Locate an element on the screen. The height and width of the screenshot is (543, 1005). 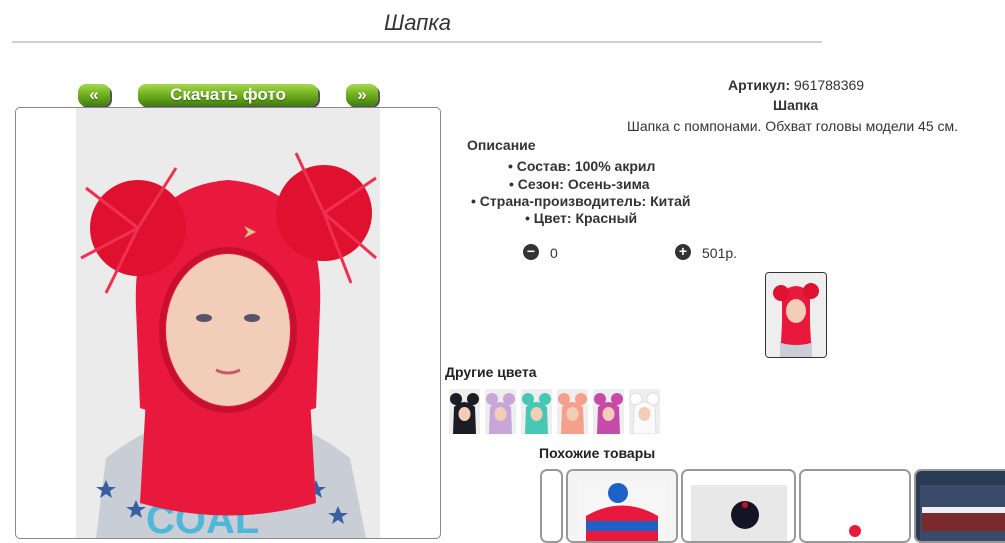
download-photo-button: Скачать фото is located at coordinates (228, 95).